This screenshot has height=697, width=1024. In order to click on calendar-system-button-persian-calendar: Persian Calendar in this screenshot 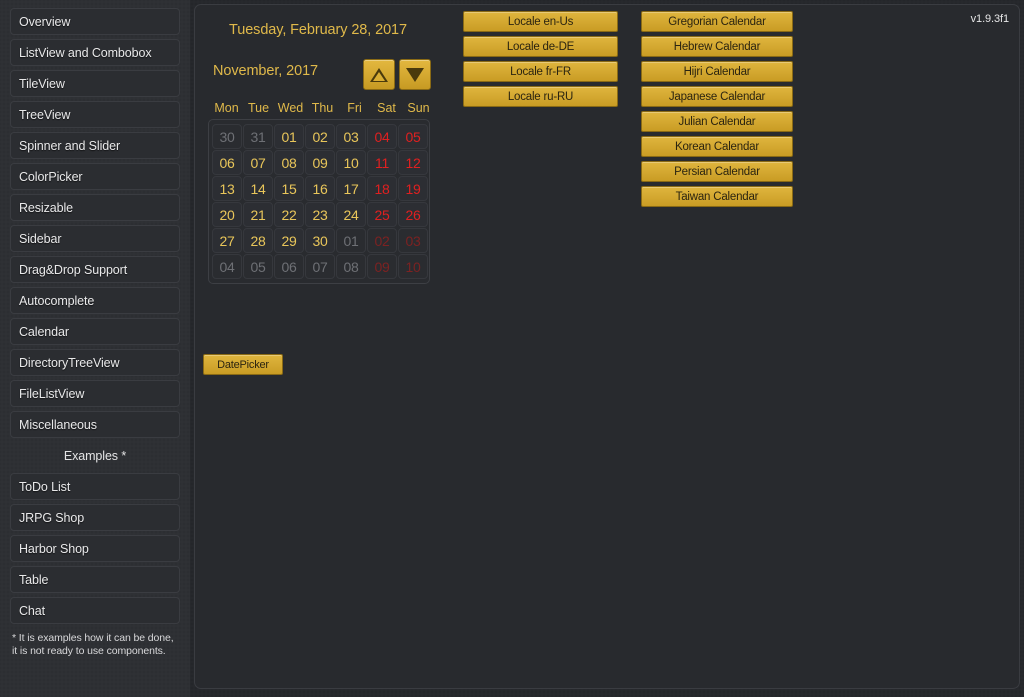, I will do `click(717, 171)`.